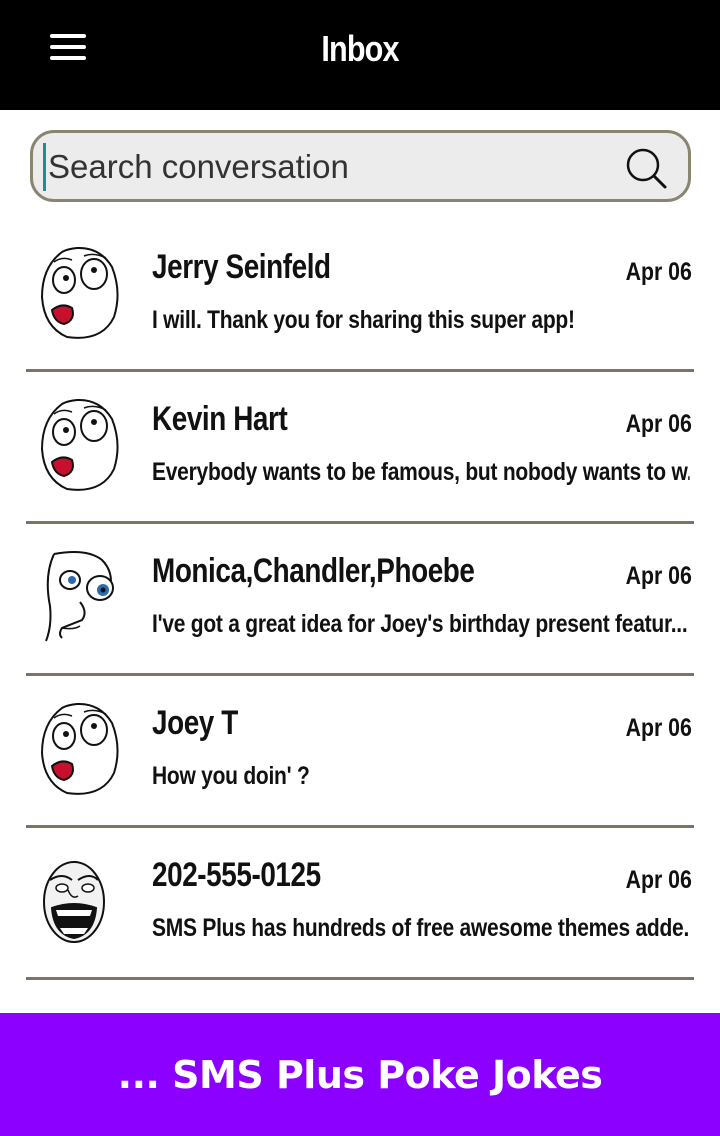  What do you see at coordinates (74, 902) in the screenshot?
I see `forever-alone-face-icon` at bounding box center [74, 902].